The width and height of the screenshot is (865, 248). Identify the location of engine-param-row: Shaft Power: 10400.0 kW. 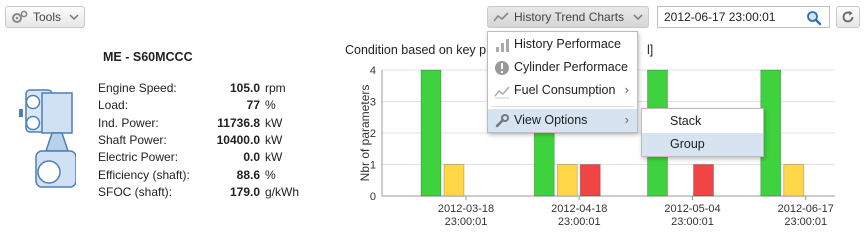
(208, 141).